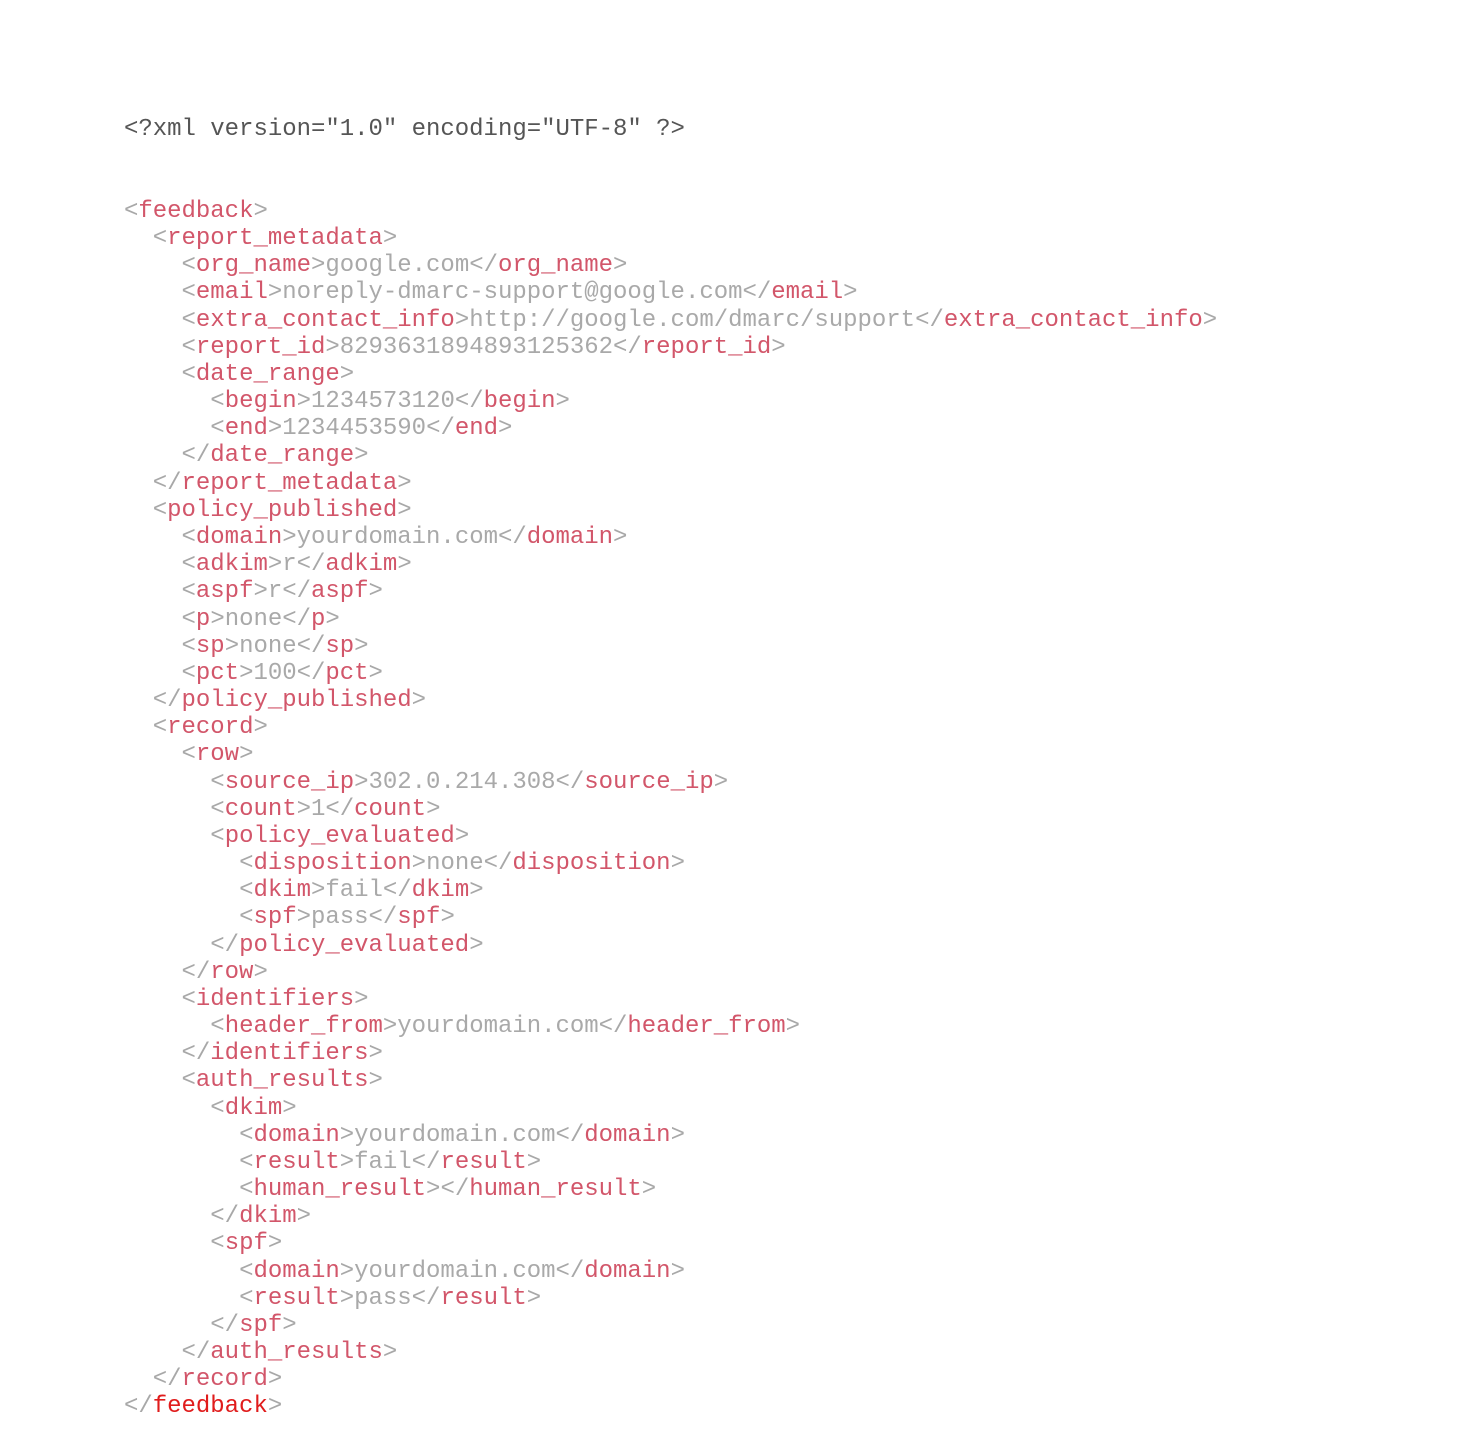 The width and height of the screenshot is (1465, 1448). I want to click on element-value: 8293631894893125362, so click(476, 347).